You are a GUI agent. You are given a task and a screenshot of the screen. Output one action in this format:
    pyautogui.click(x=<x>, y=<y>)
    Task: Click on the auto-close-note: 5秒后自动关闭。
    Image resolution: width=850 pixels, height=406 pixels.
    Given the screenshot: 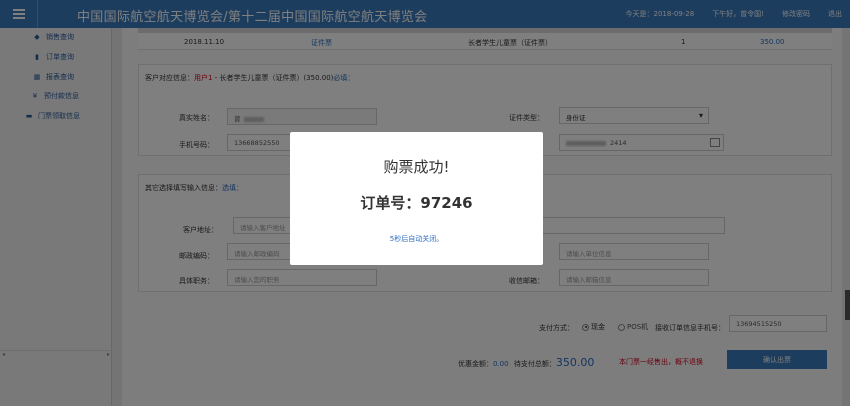 What is the action you would take?
    pyautogui.click(x=416, y=239)
    